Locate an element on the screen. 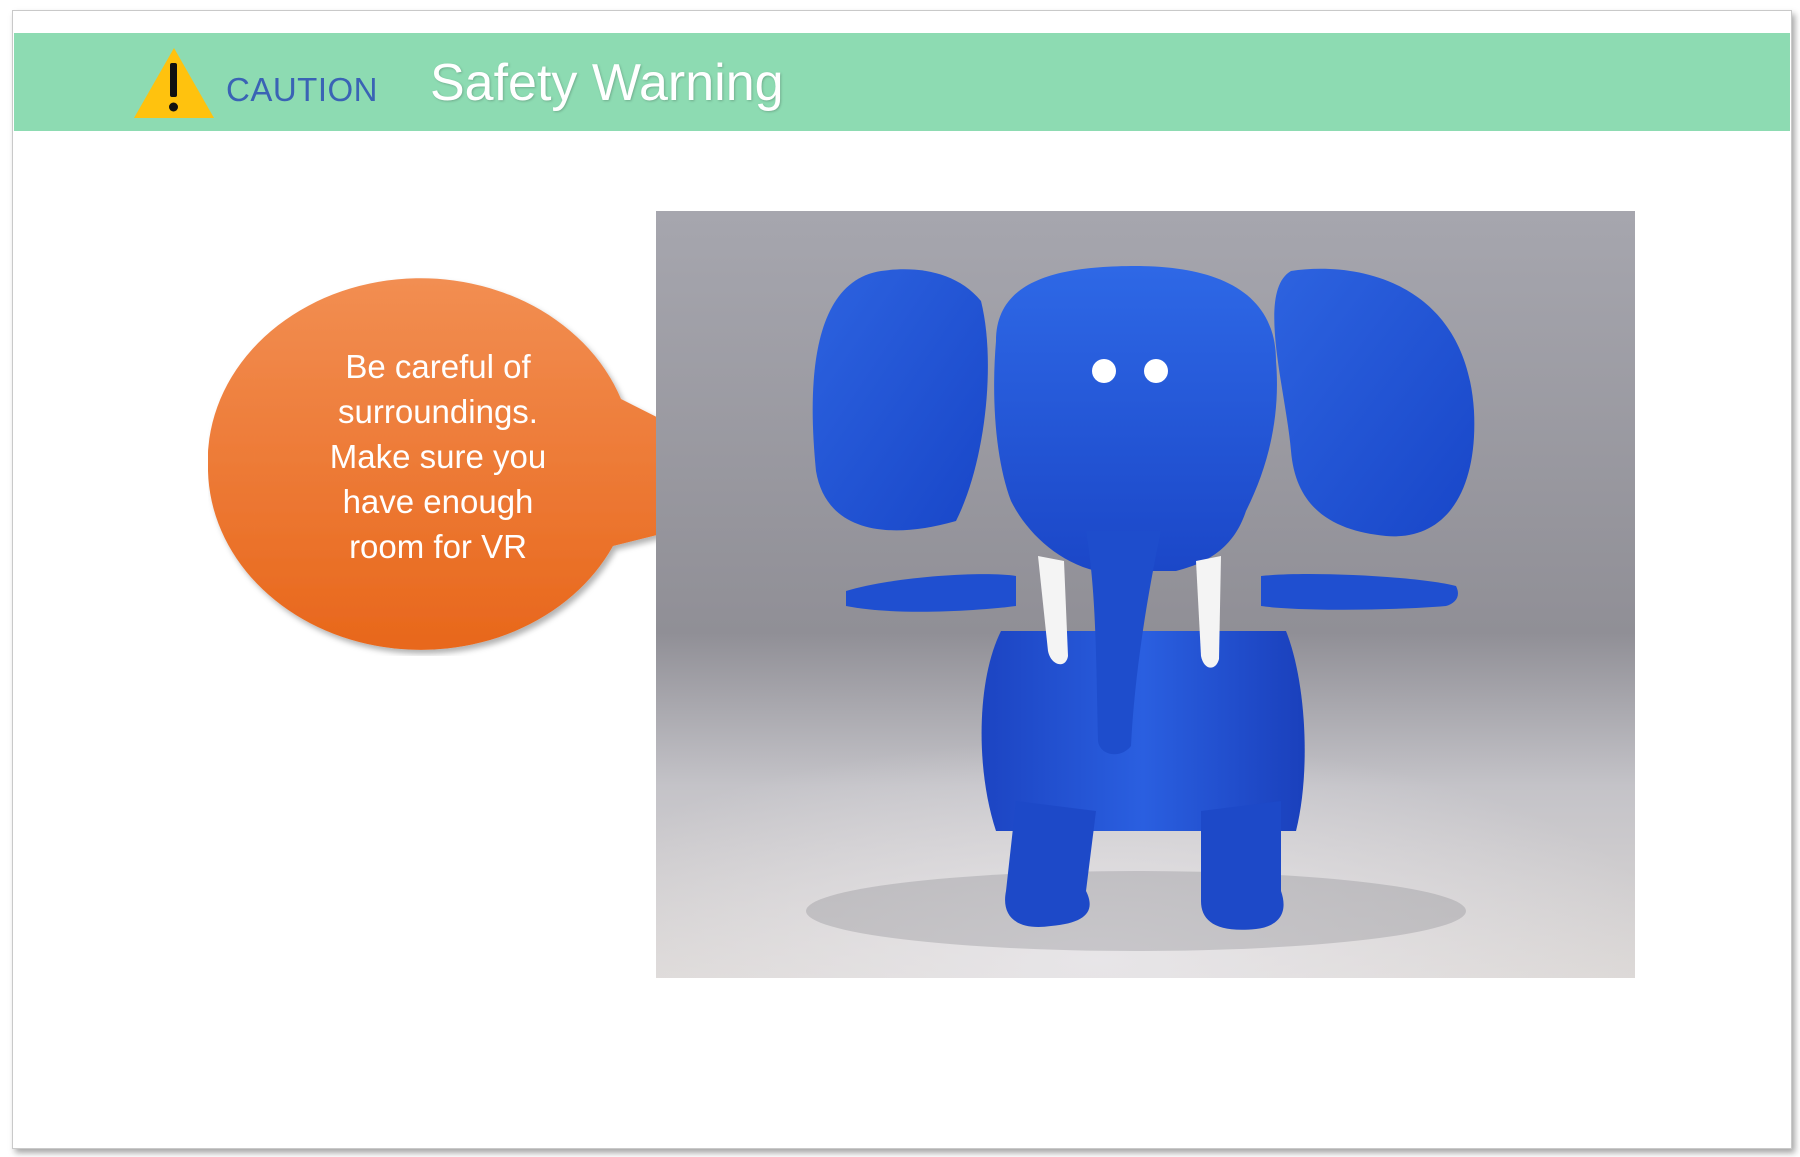  caution-label: CAUTION is located at coordinates (302, 89).